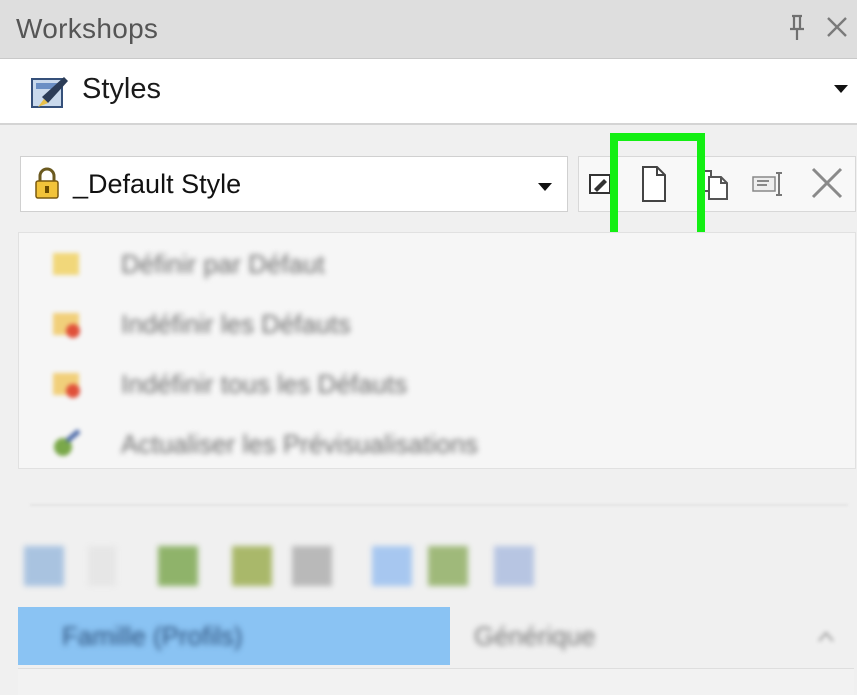 The height and width of the screenshot is (695, 857). Describe the element at coordinates (264, 384) in the screenshot. I see `list-item-label: Indéfinir tous les Défauts` at that location.